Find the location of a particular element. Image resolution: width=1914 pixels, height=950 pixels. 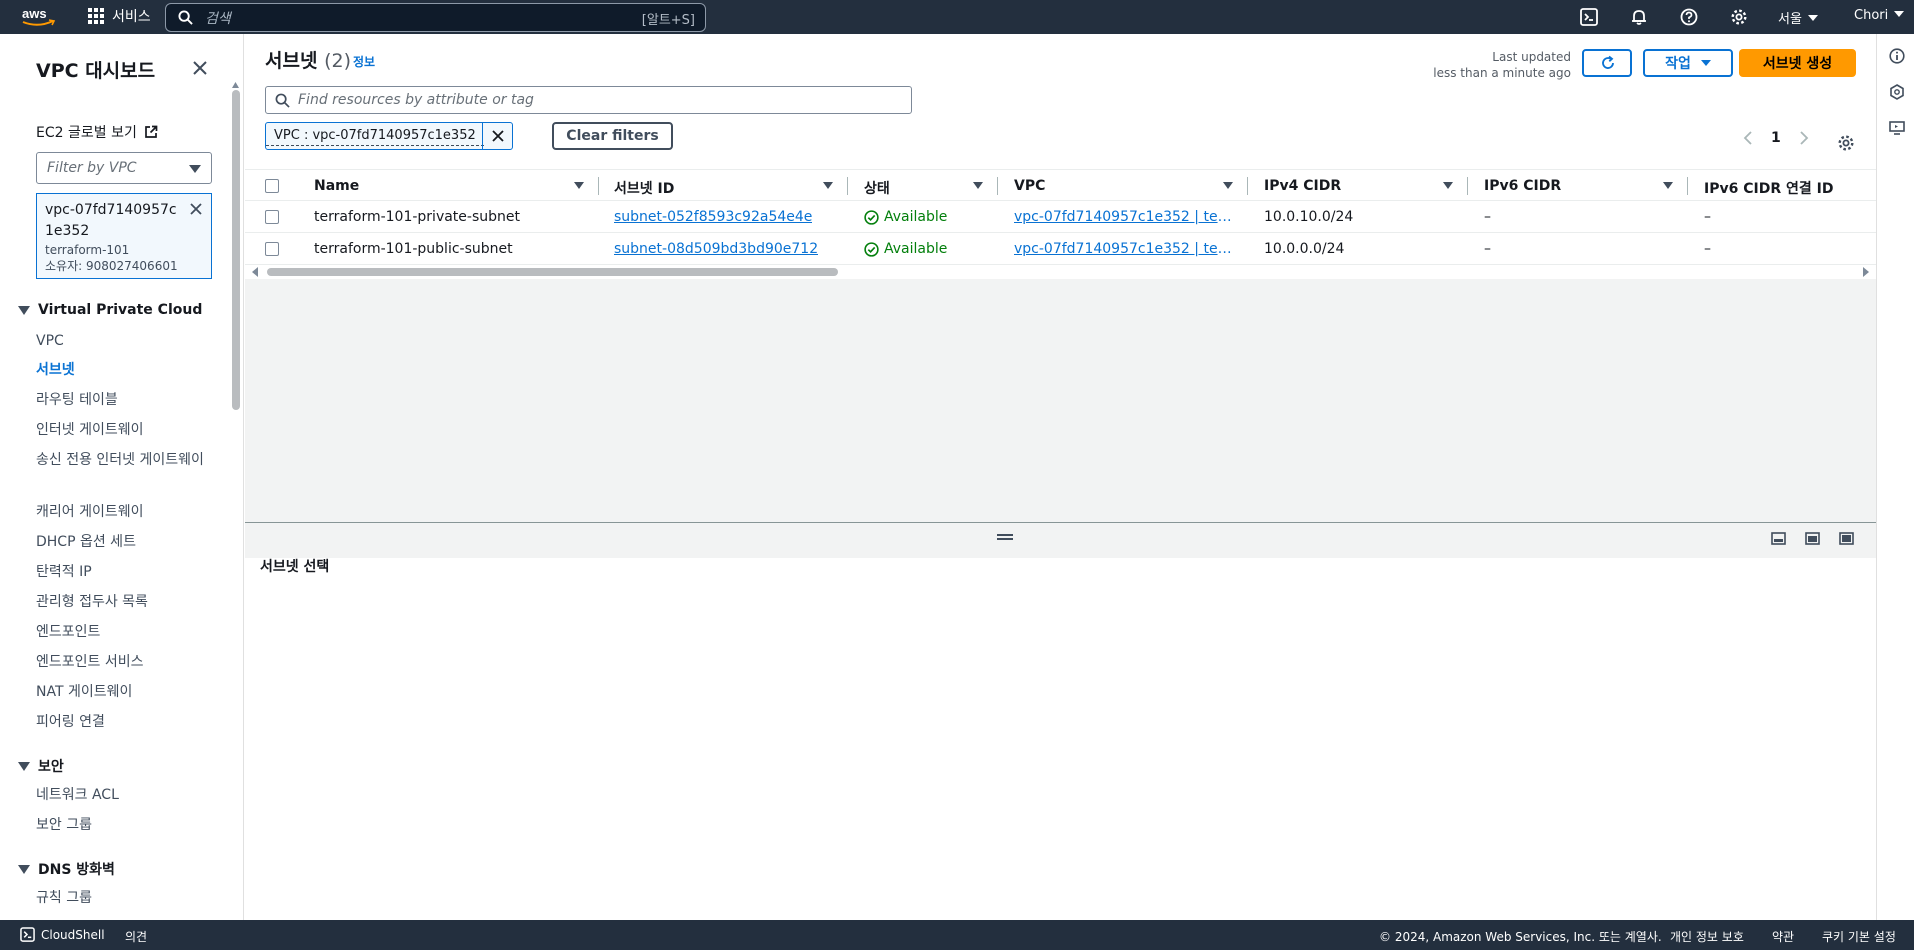

panel-bottom-icon is located at coordinates (1778, 538).